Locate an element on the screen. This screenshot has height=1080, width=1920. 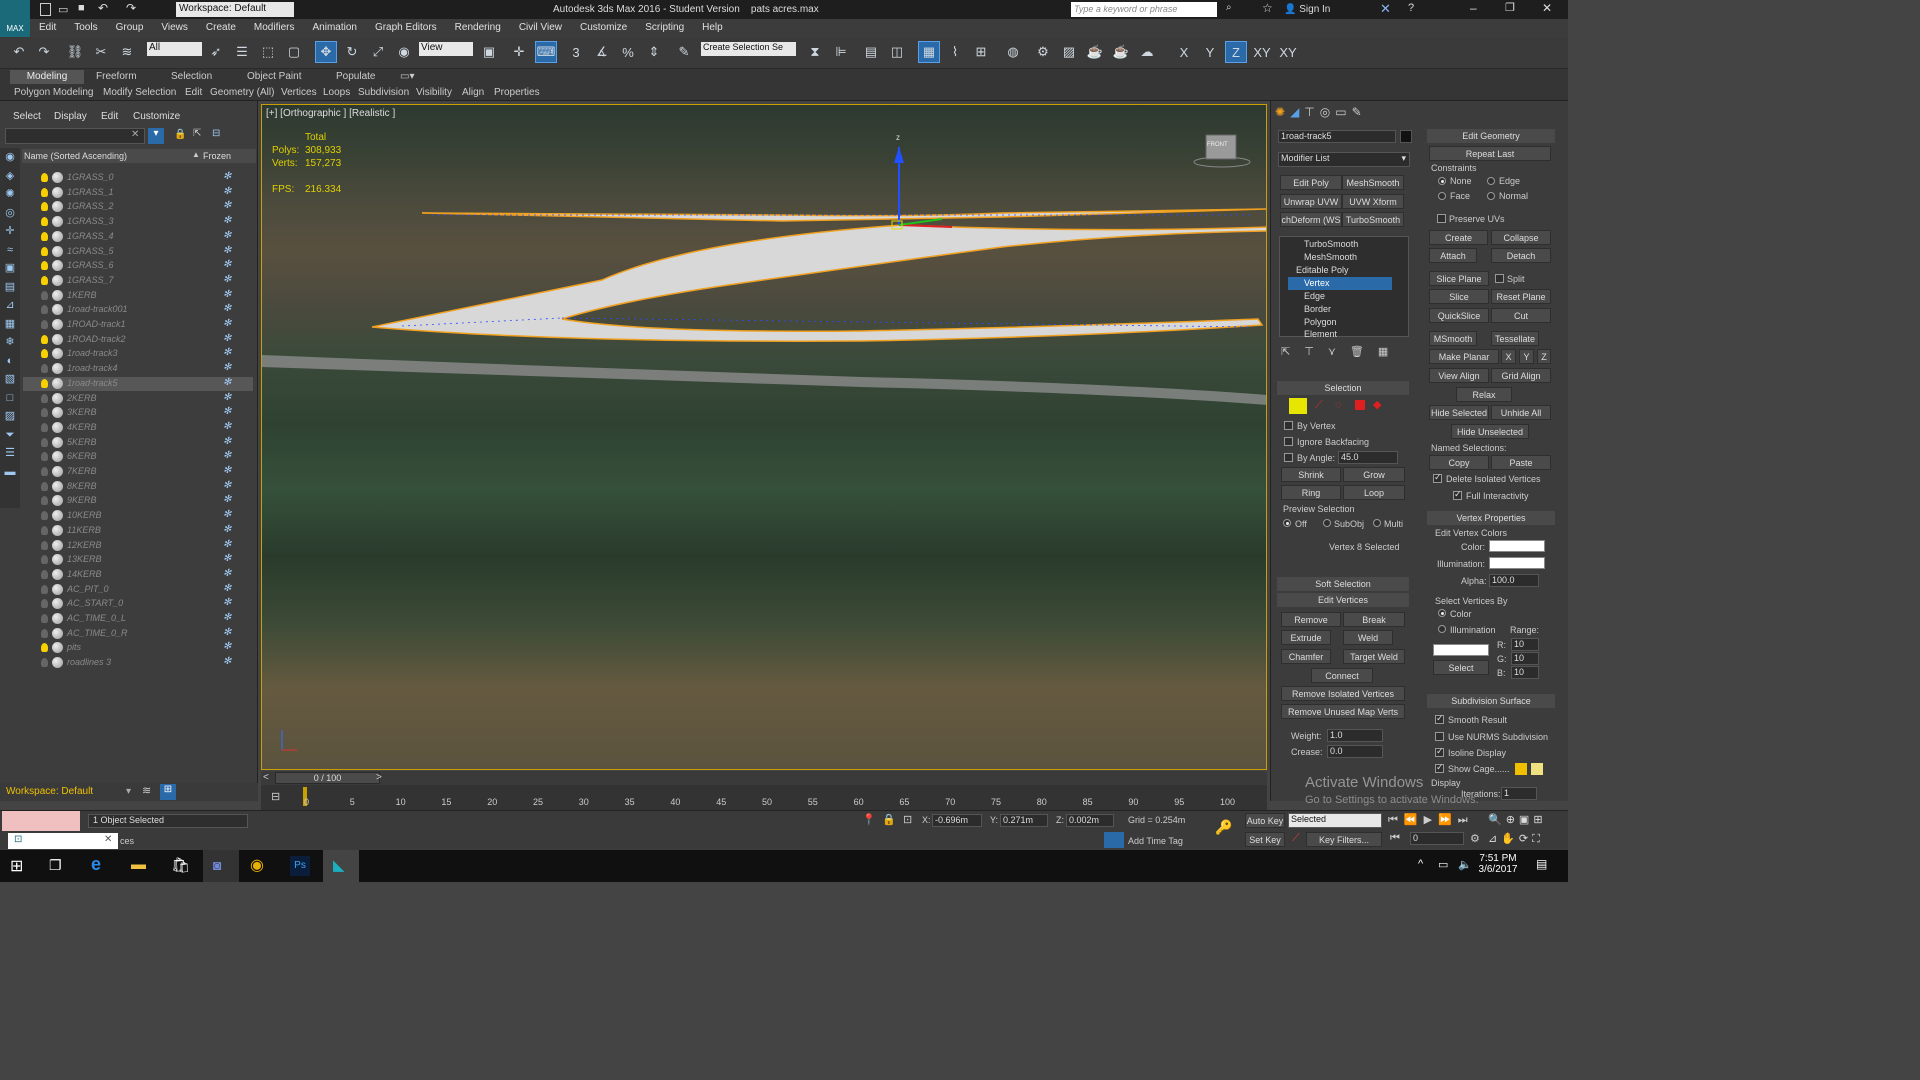
scene-object-row: roadlines 3 ✻ is located at coordinates (138, 663).